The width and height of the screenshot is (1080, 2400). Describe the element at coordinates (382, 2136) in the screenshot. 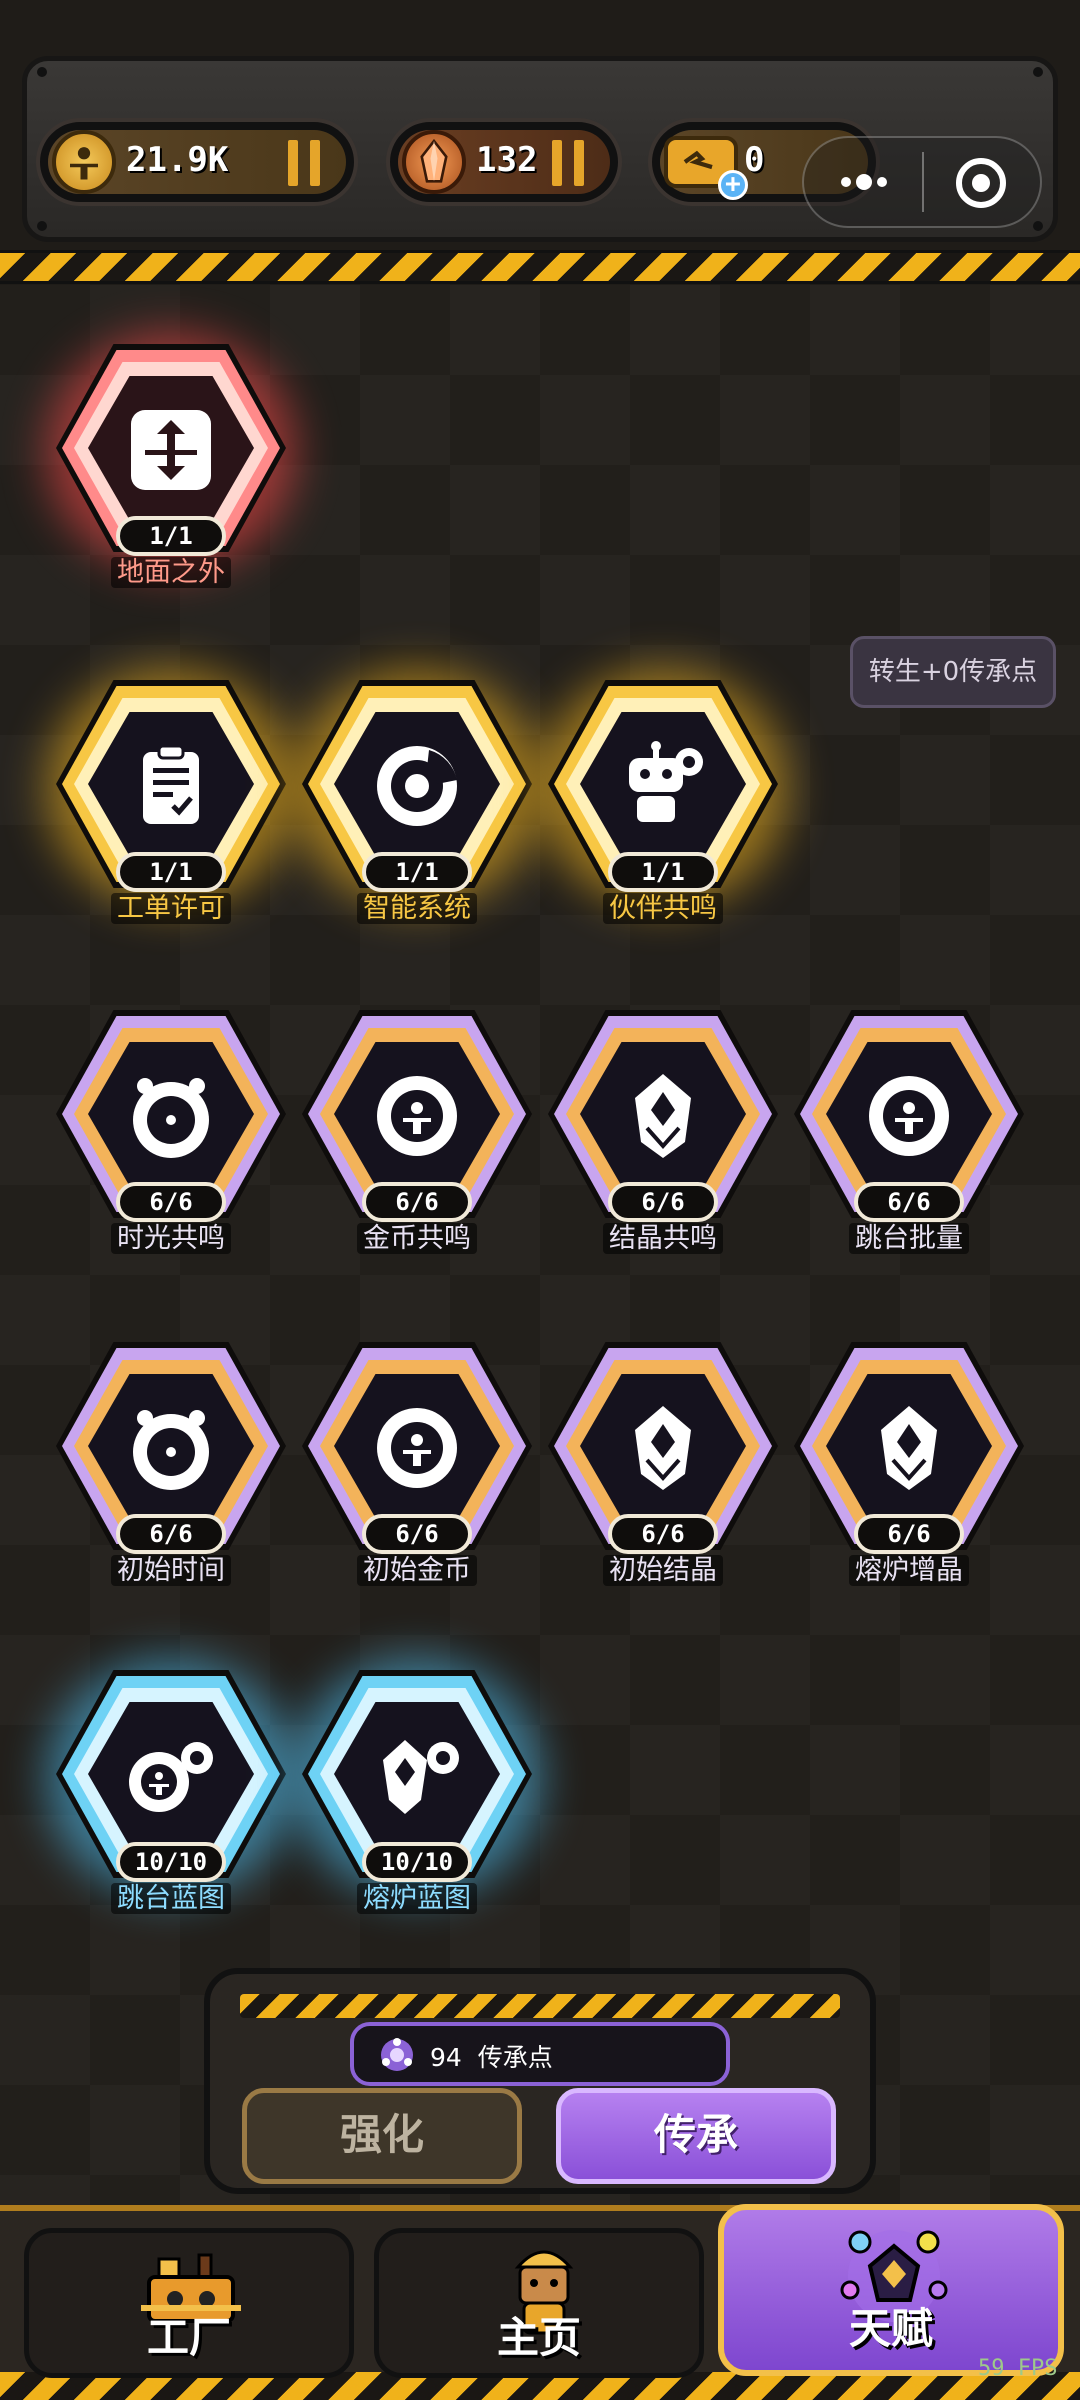

I see `tab-strengthen: 强化` at that location.